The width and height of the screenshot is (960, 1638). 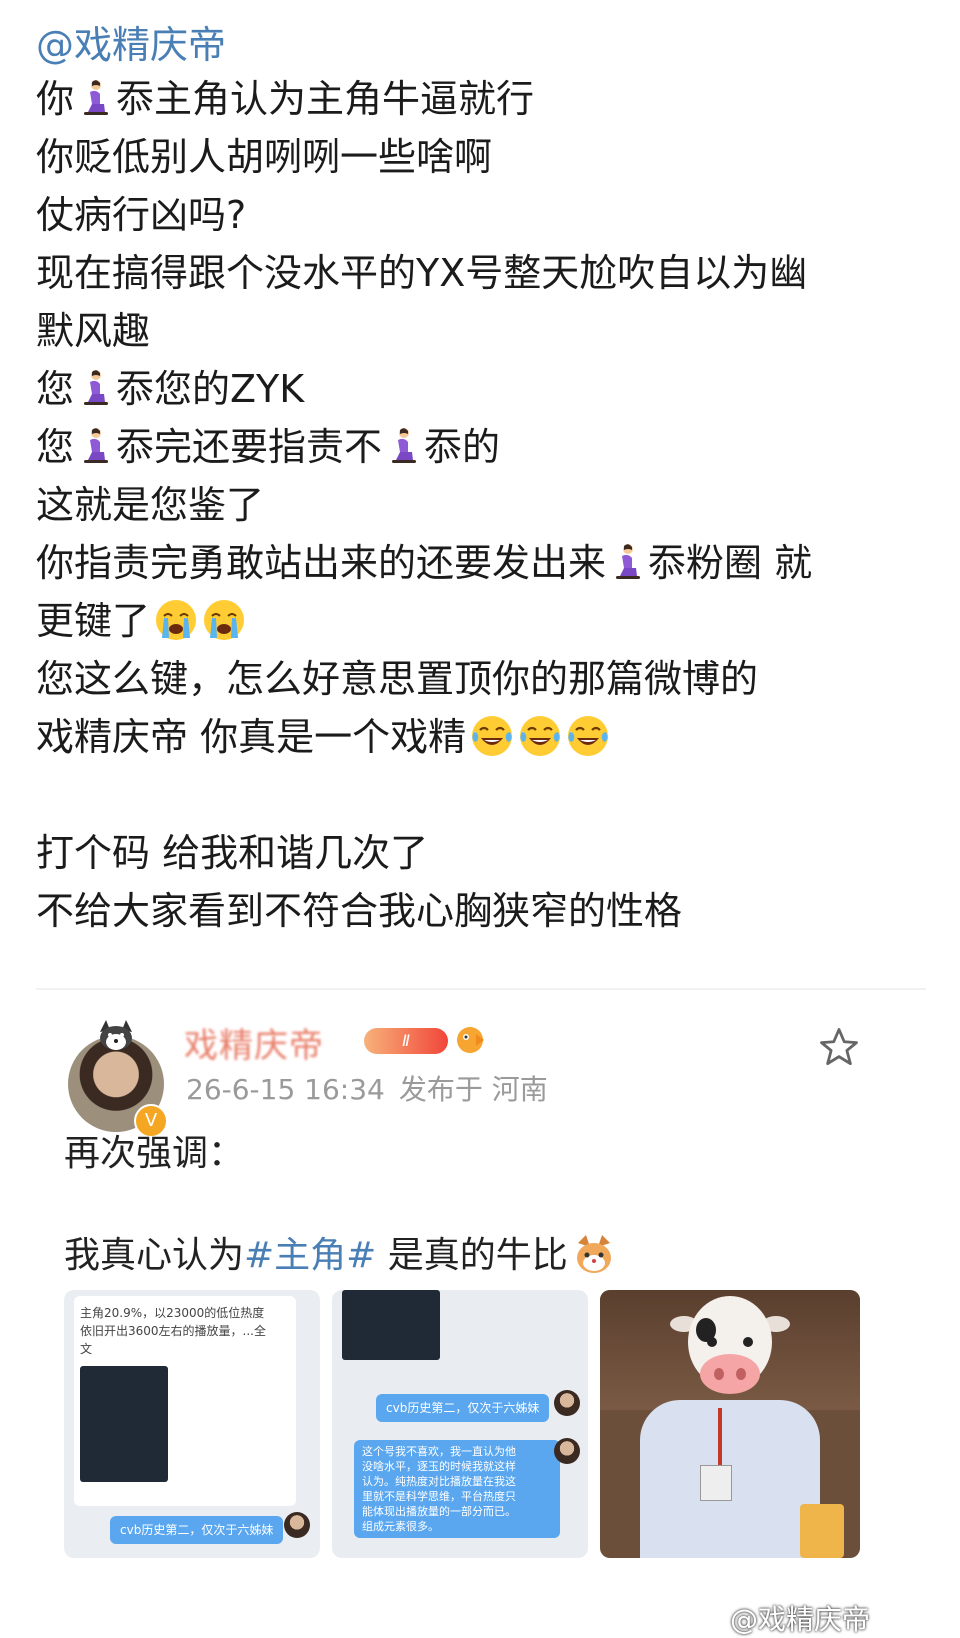 I want to click on post-line: 您忝您的ZYK, so click(x=476, y=389).